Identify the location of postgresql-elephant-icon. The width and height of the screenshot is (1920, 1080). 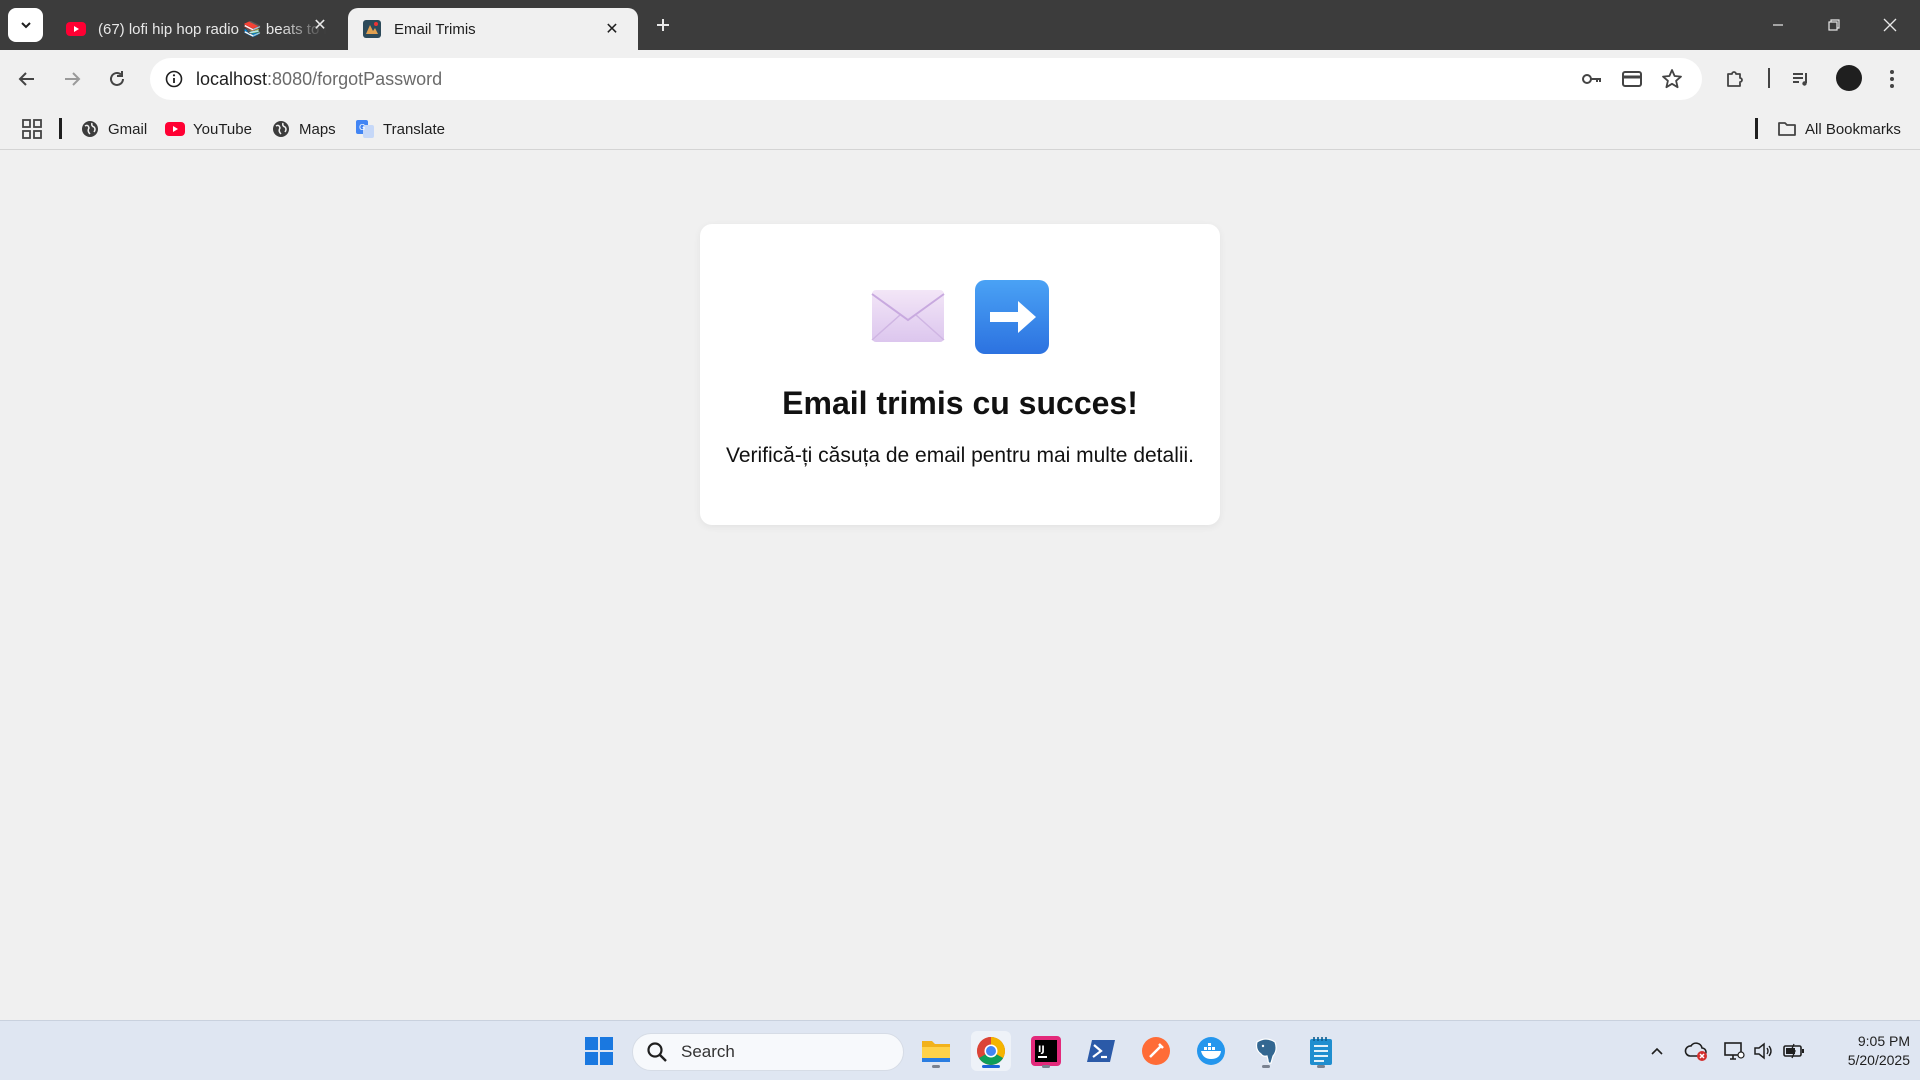
(1266, 1051).